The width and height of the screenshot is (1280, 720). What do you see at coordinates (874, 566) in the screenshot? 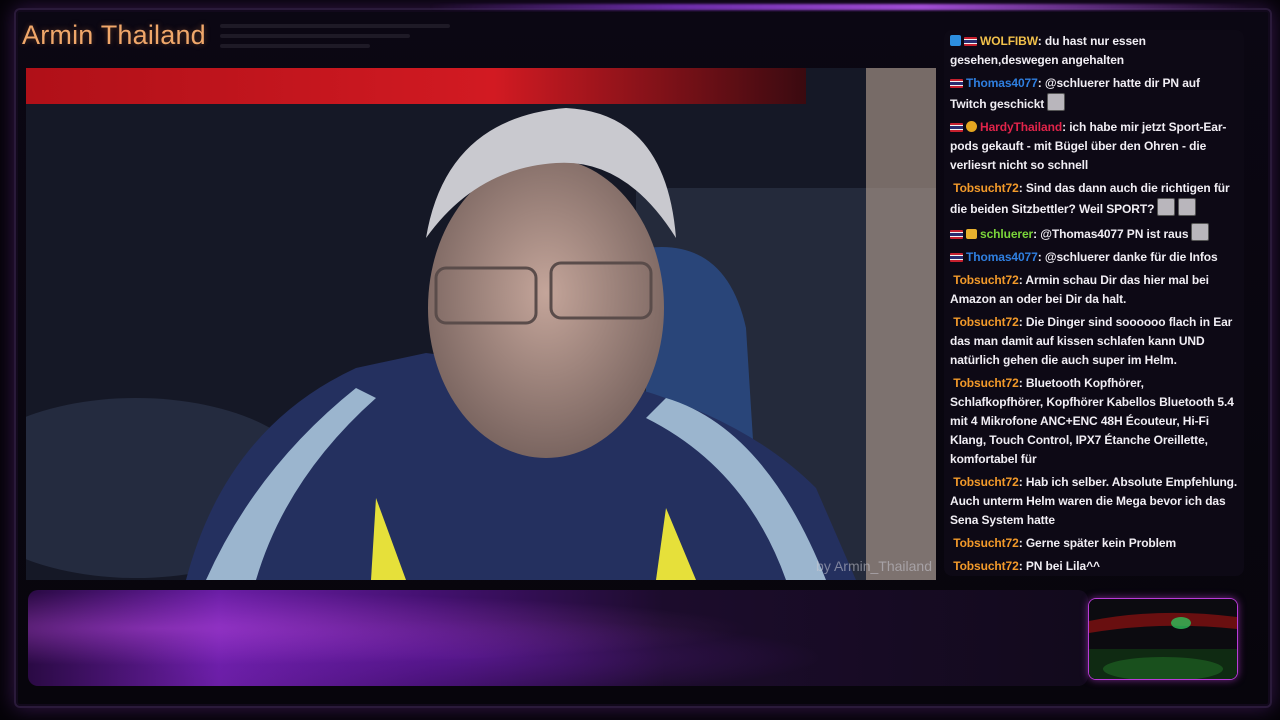
I see `video-watermark: by Armin_Thailand` at bounding box center [874, 566].